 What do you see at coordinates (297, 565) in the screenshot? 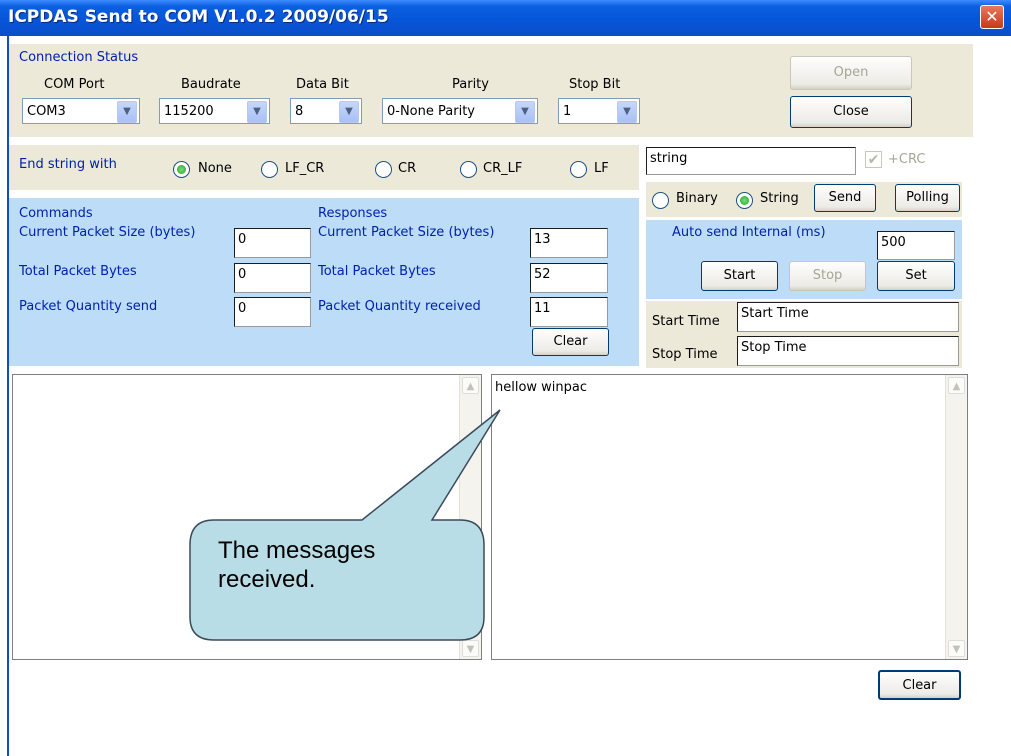
I see `callout-text: The messages received.` at bounding box center [297, 565].